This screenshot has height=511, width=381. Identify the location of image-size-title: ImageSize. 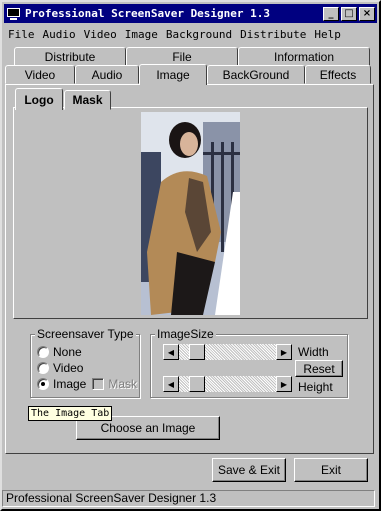
(185, 334).